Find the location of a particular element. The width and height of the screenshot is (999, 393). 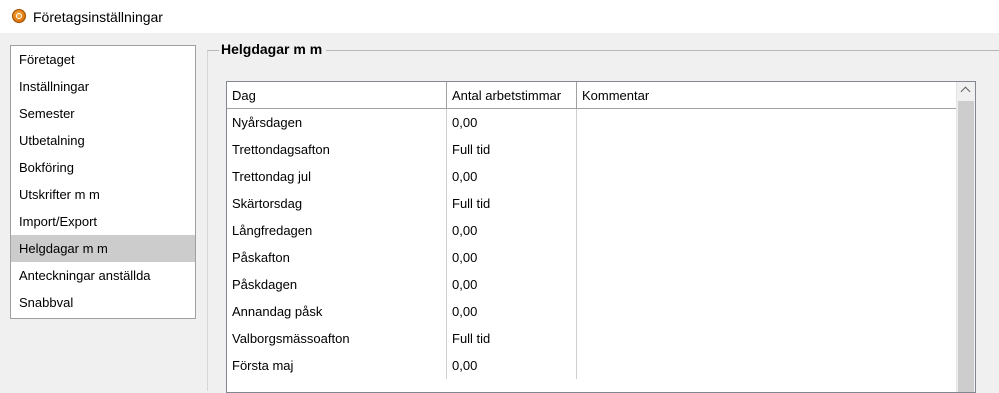

table-row: Trettondag jul 0,00 is located at coordinates (592, 176).